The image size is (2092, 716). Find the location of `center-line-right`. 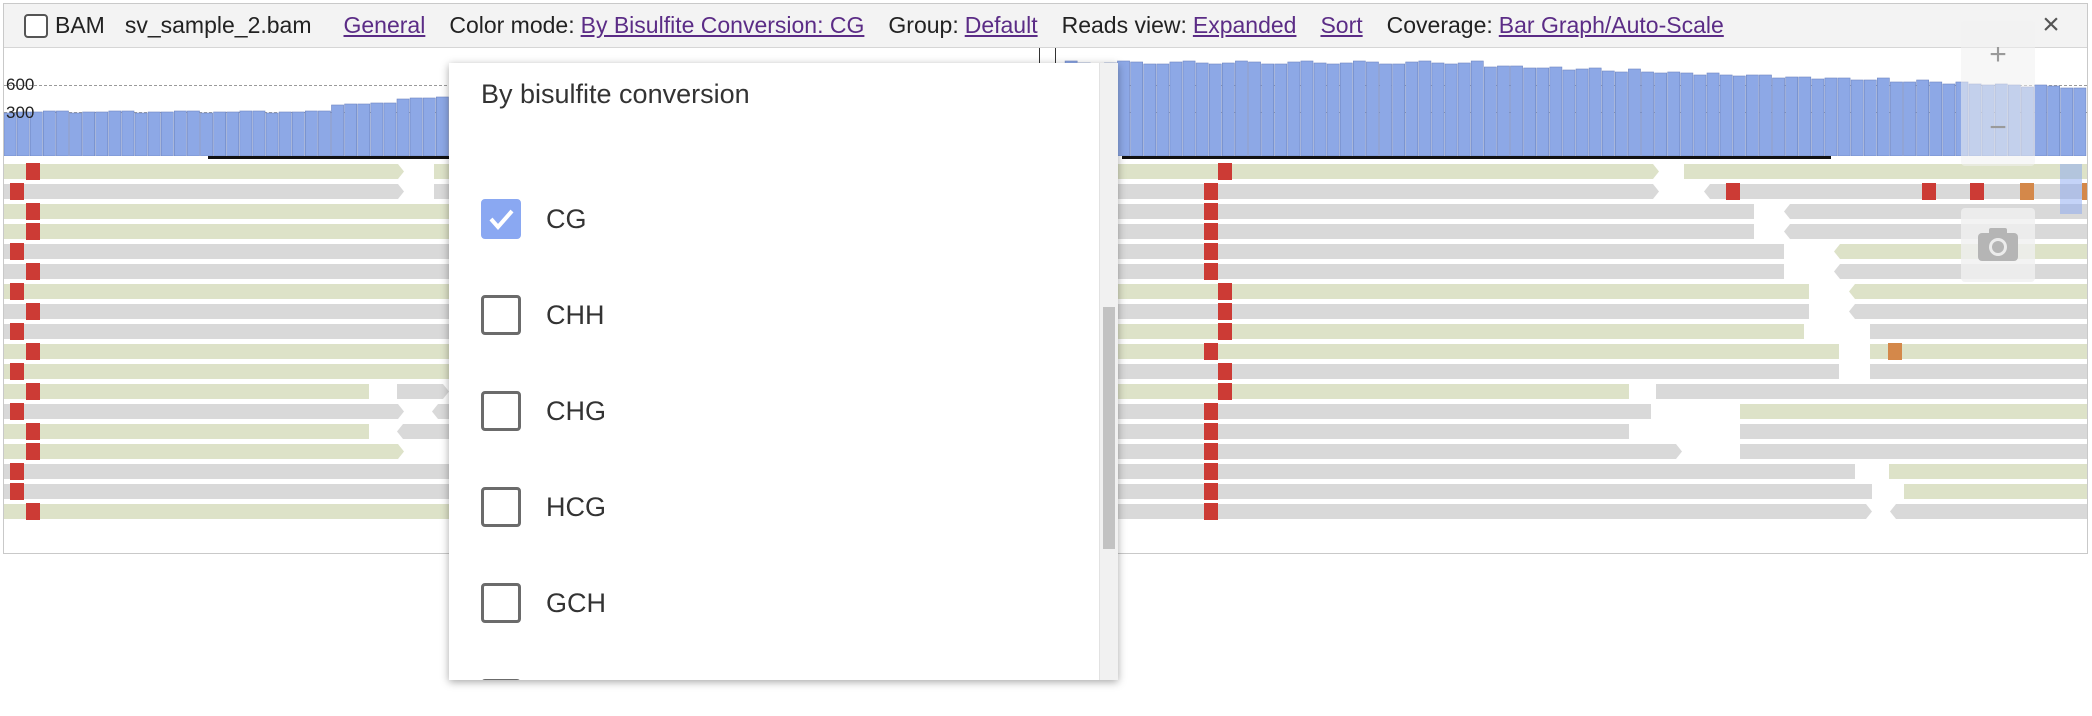

center-line-right is located at coordinates (1055, 56).